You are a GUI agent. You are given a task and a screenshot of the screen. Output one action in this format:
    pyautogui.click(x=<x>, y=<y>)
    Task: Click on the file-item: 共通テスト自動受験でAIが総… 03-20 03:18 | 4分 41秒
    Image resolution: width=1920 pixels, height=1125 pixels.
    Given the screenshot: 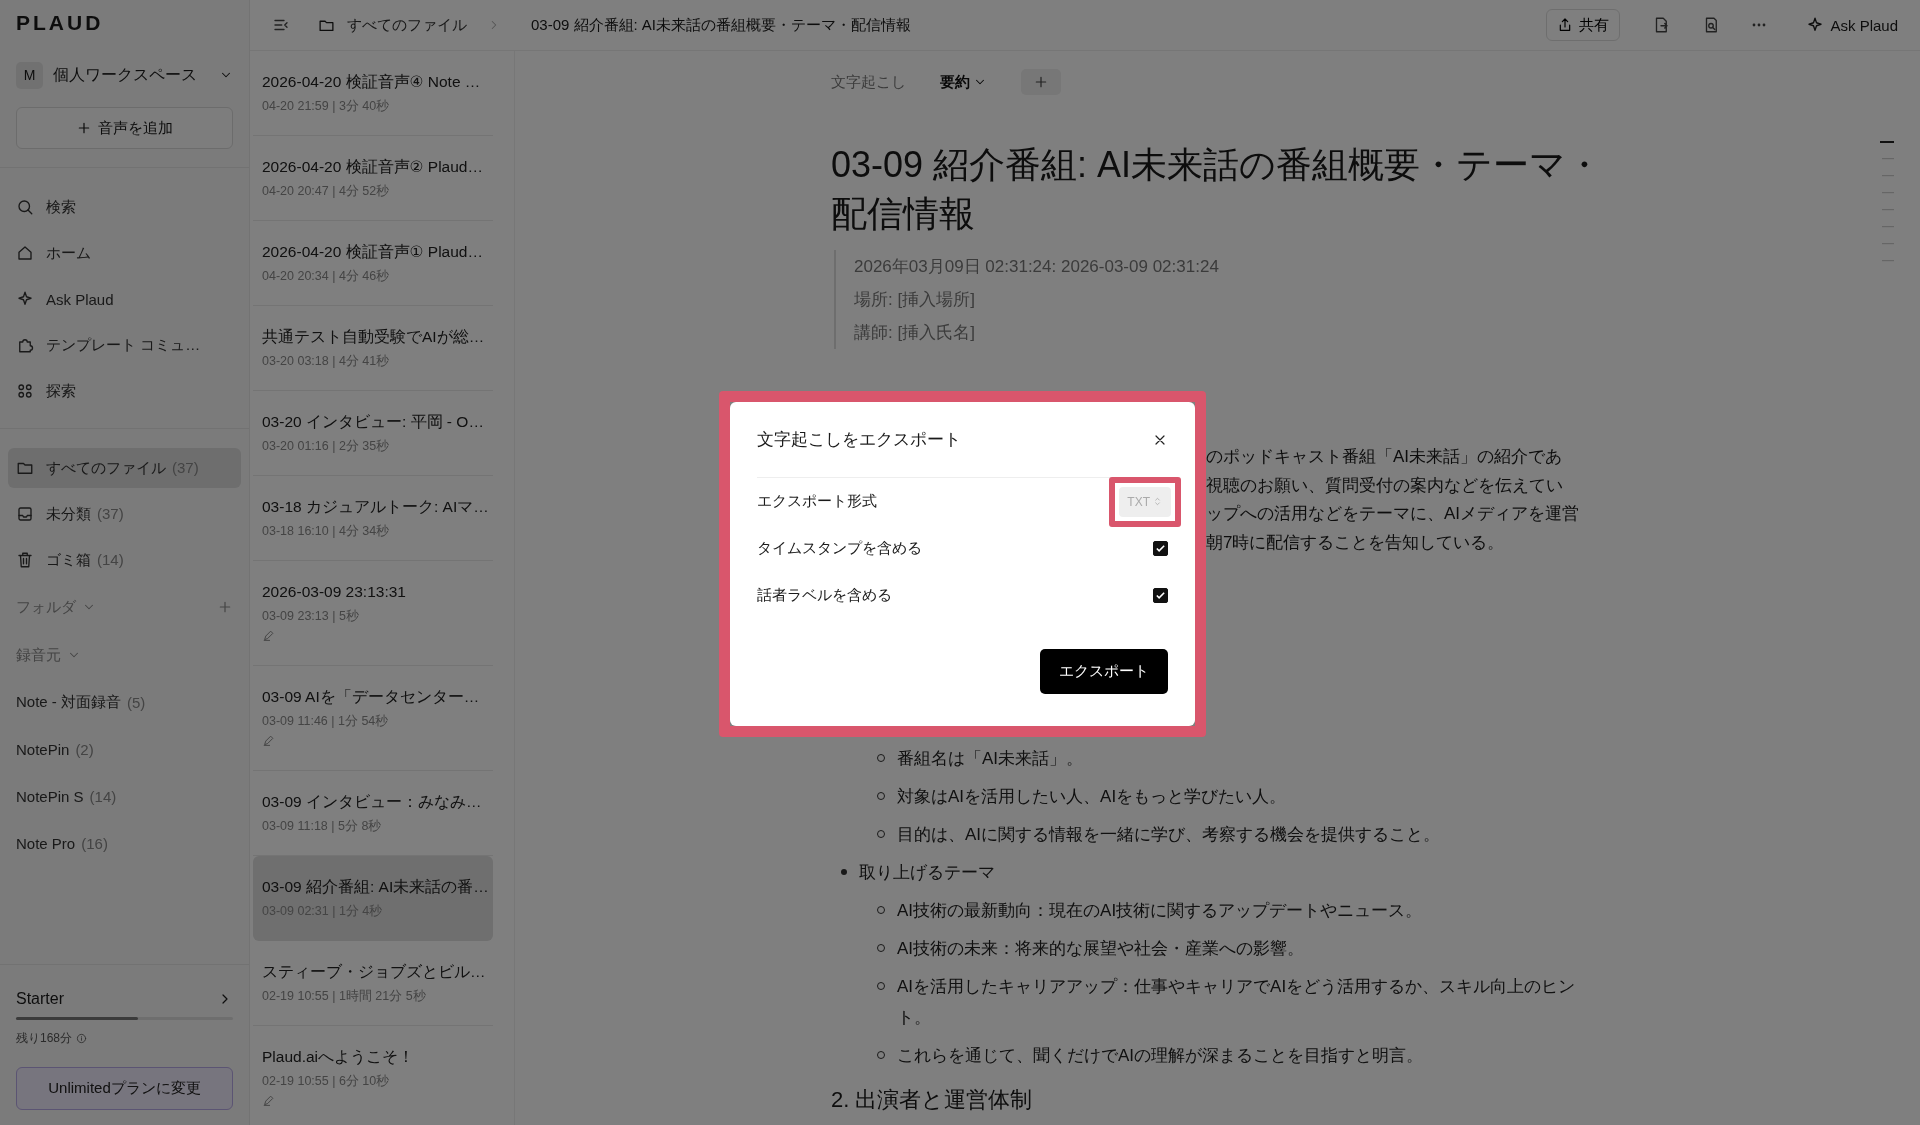 What is the action you would take?
    pyautogui.click(x=373, y=348)
    